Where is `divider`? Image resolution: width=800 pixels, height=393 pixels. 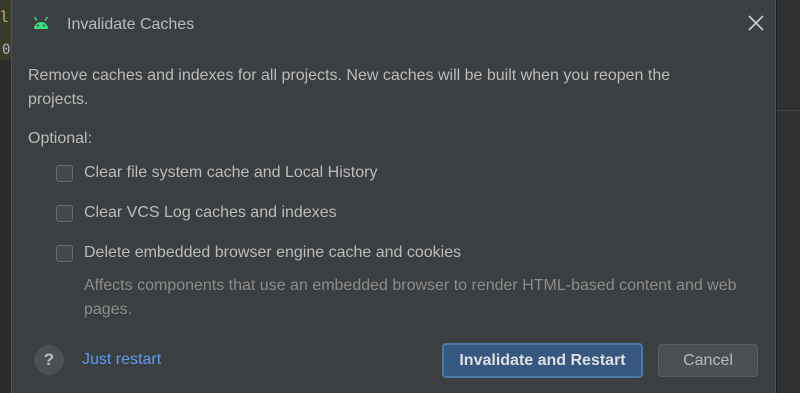
divider is located at coordinates (788, 110).